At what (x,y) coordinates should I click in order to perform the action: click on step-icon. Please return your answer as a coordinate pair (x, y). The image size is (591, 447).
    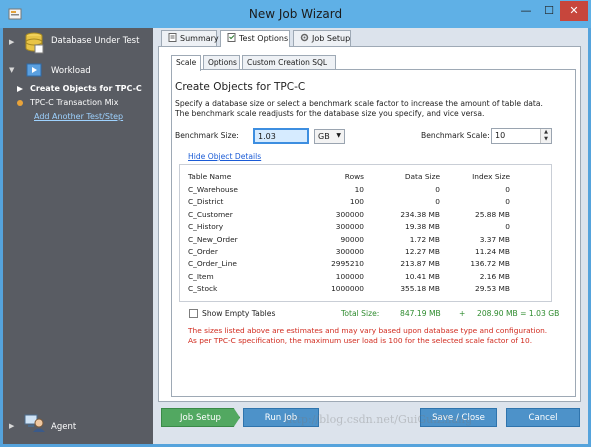
    Looking at the image, I should click on (20, 103).